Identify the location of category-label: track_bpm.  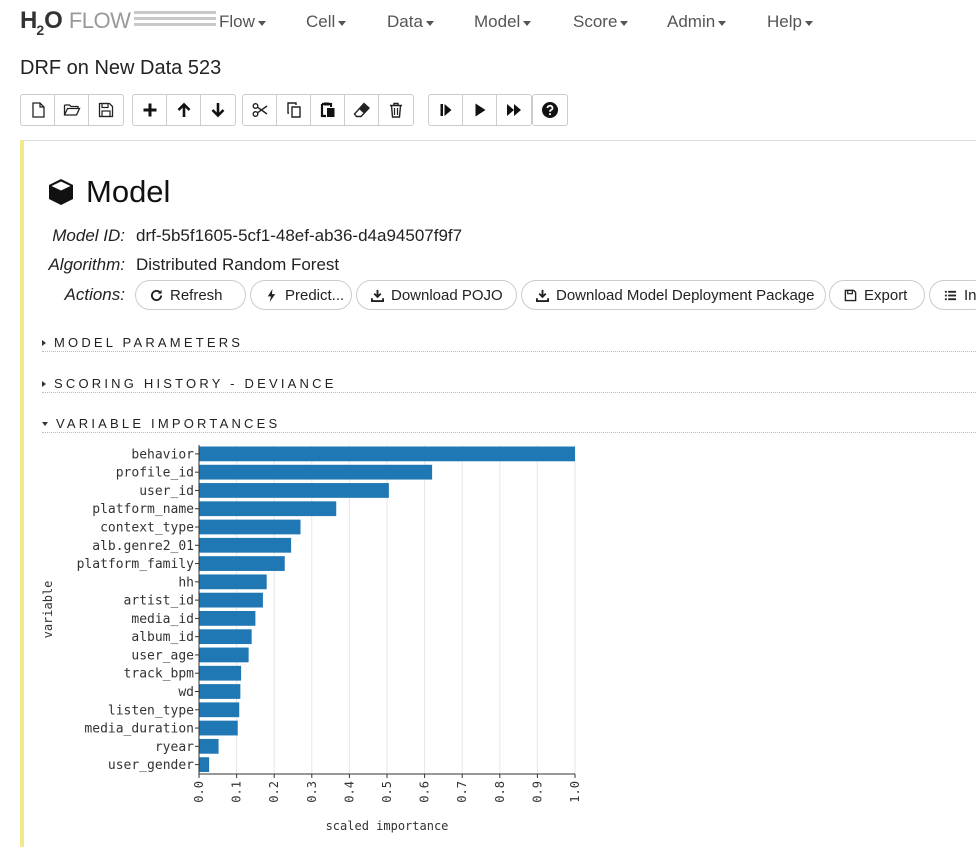
(159, 674).